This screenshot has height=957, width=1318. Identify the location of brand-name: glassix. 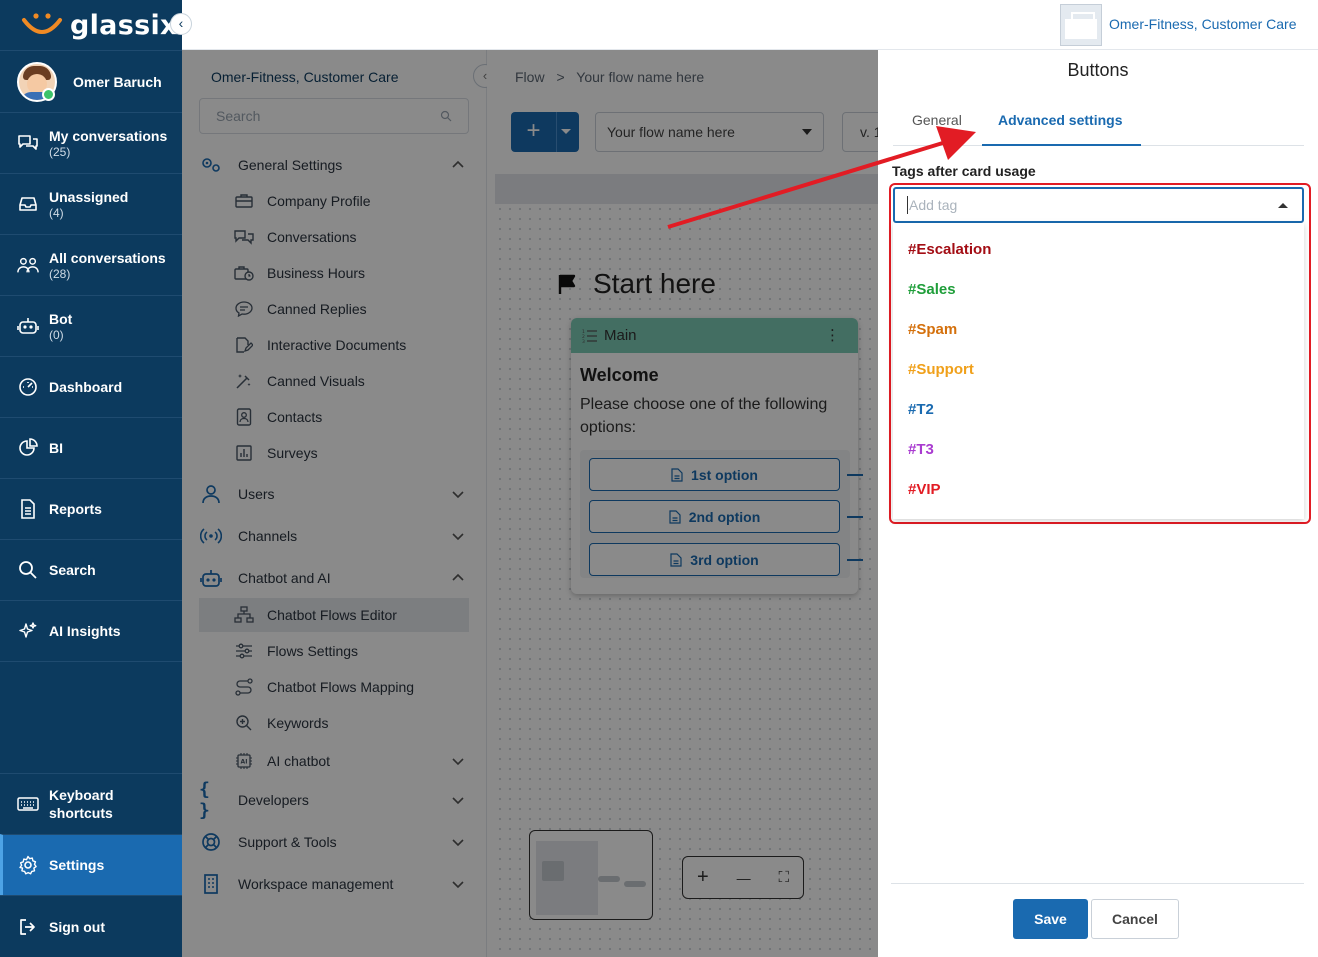
(124, 25).